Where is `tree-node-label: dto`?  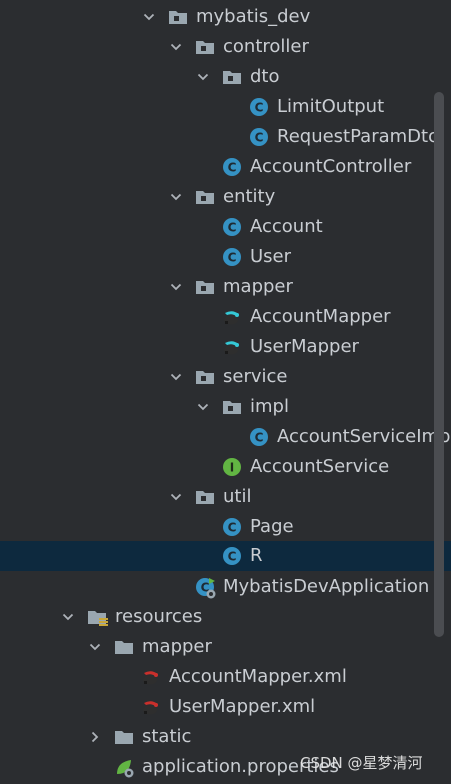 tree-node-label: dto is located at coordinates (265, 76).